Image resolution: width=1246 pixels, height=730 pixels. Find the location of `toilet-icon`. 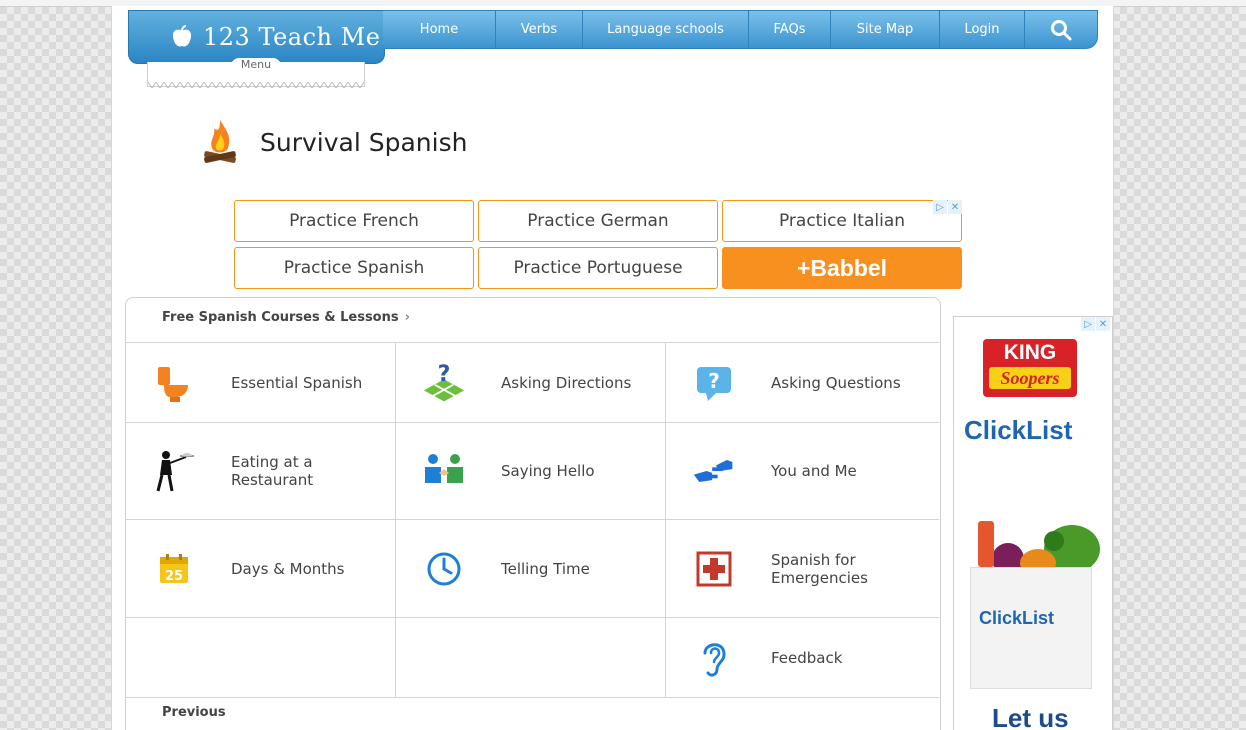

toilet-icon is located at coordinates (174, 383).